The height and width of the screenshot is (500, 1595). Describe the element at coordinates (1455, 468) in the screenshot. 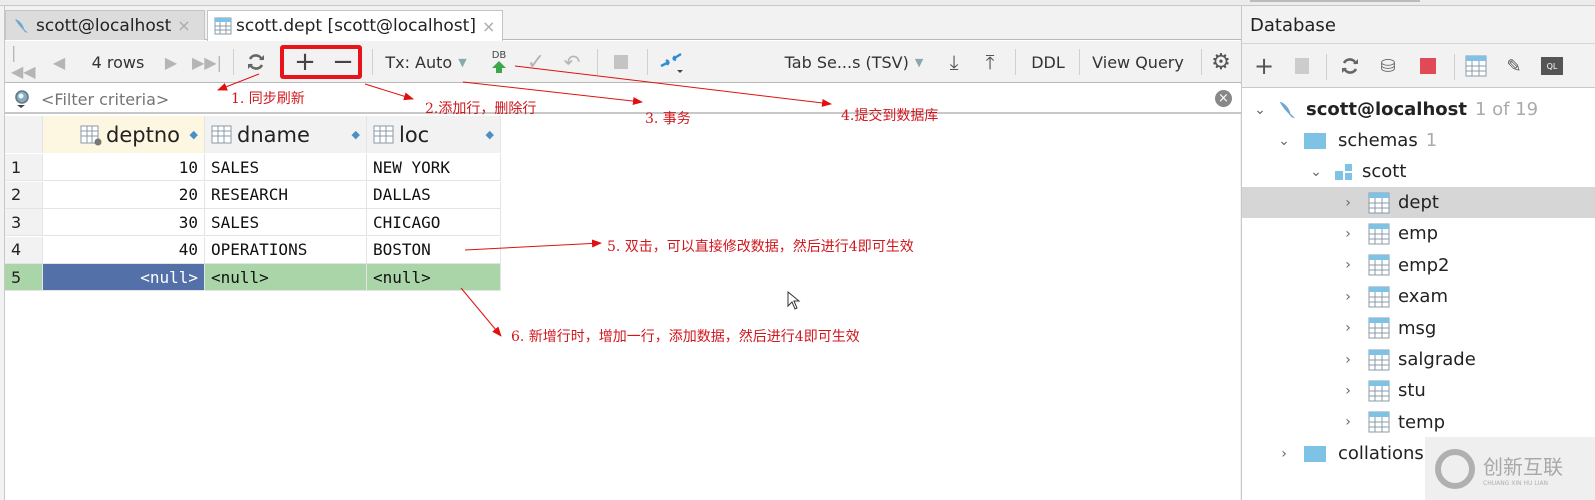

I see `watermark-logo-icon` at that location.